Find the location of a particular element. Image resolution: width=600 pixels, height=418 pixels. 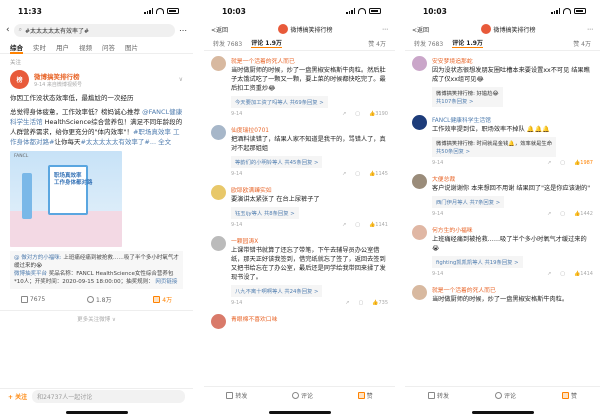

reply-thread-link: 微博搞笑排行榜: 时间就是金钱🔔，效率就是生命 共50条回复 > is located at coordinates (494, 147).